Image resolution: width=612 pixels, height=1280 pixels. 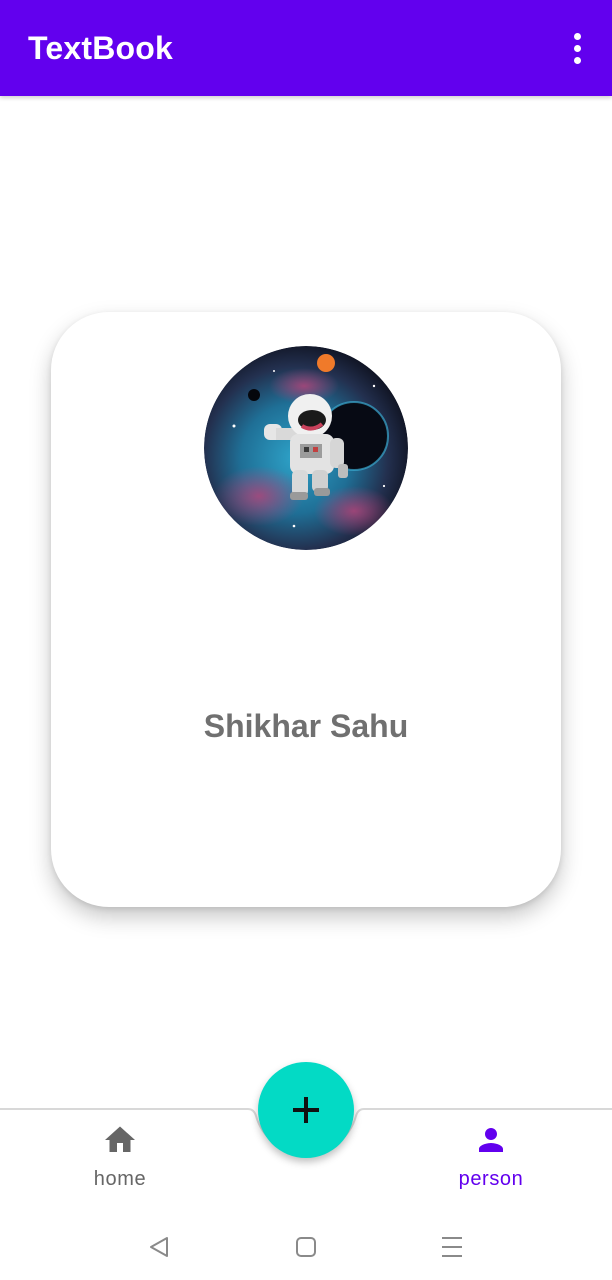 I want to click on home-square-icon, so click(x=306, y=1247).